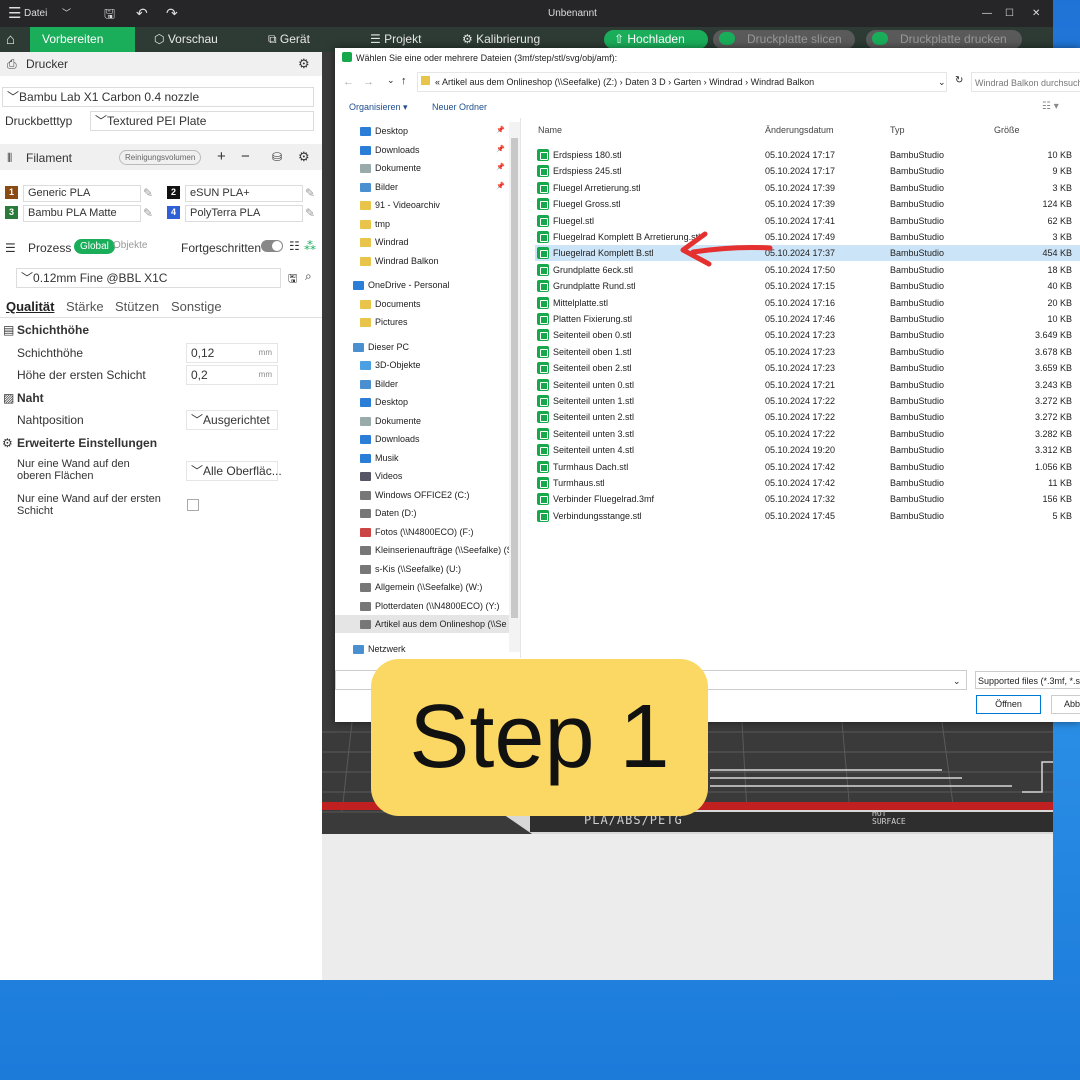 The image size is (1080, 1080). What do you see at coordinates (390, 365) in the screenshot?
I see `nav-item: 3D-Objekte` at bounding box center [390, 365].